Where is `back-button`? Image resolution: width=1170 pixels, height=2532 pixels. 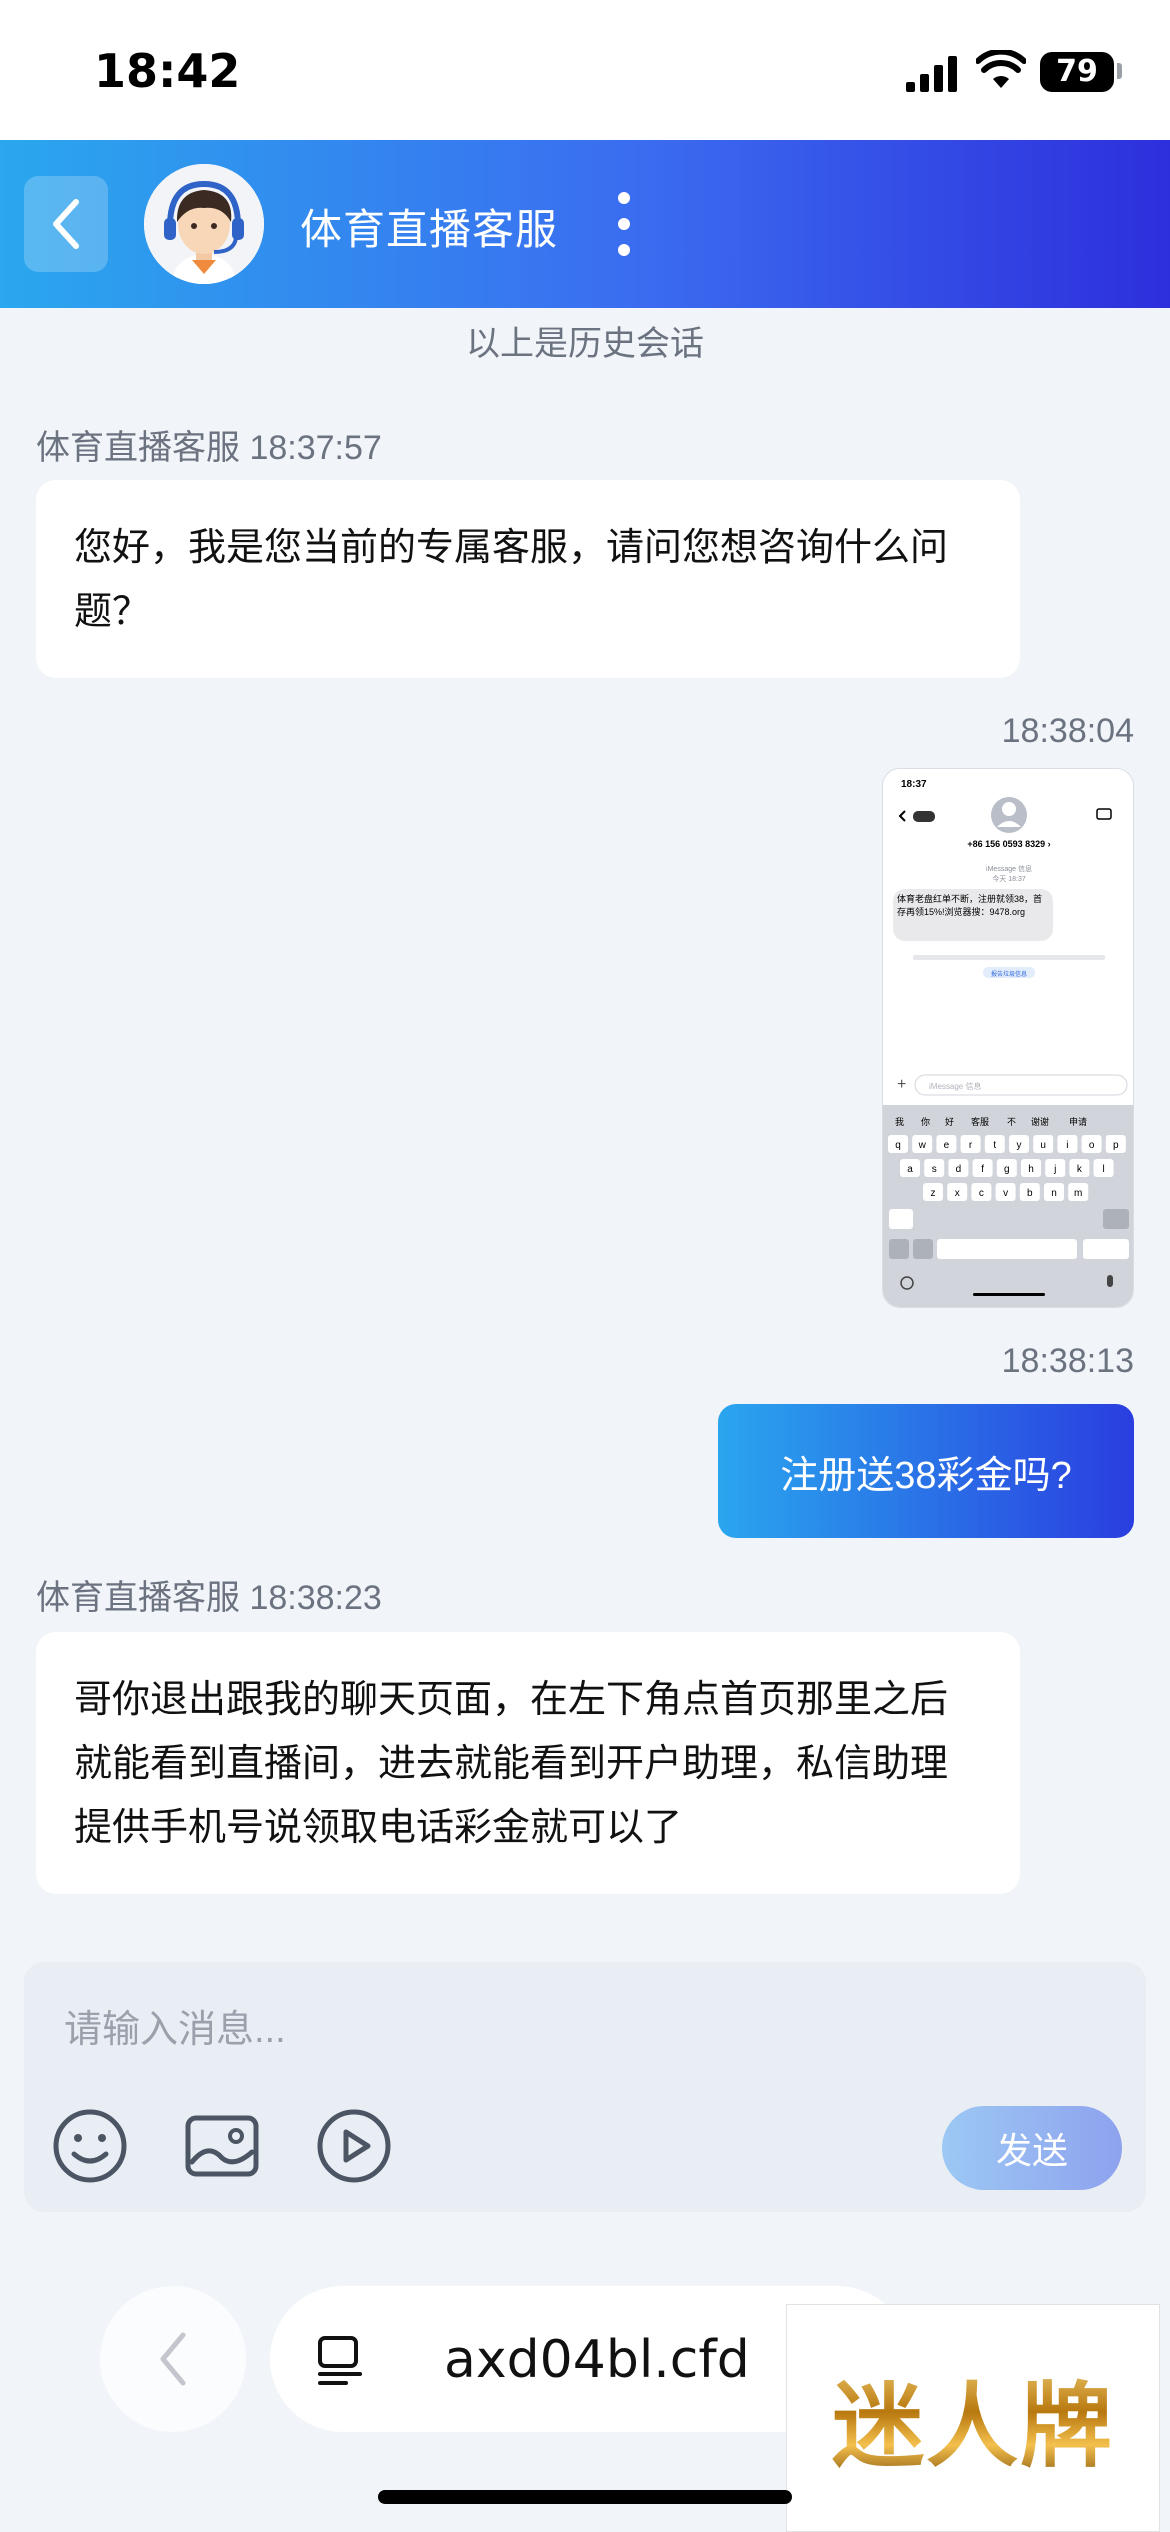
back-button is located at coordinates (66, 224).